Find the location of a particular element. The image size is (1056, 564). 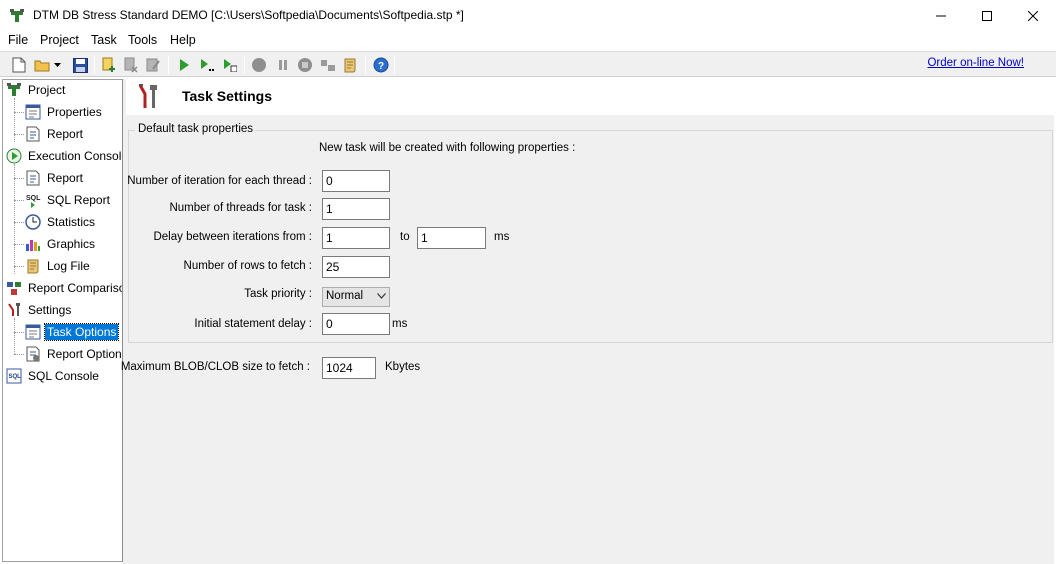

run-step-button is located at coordinates (207, 65).